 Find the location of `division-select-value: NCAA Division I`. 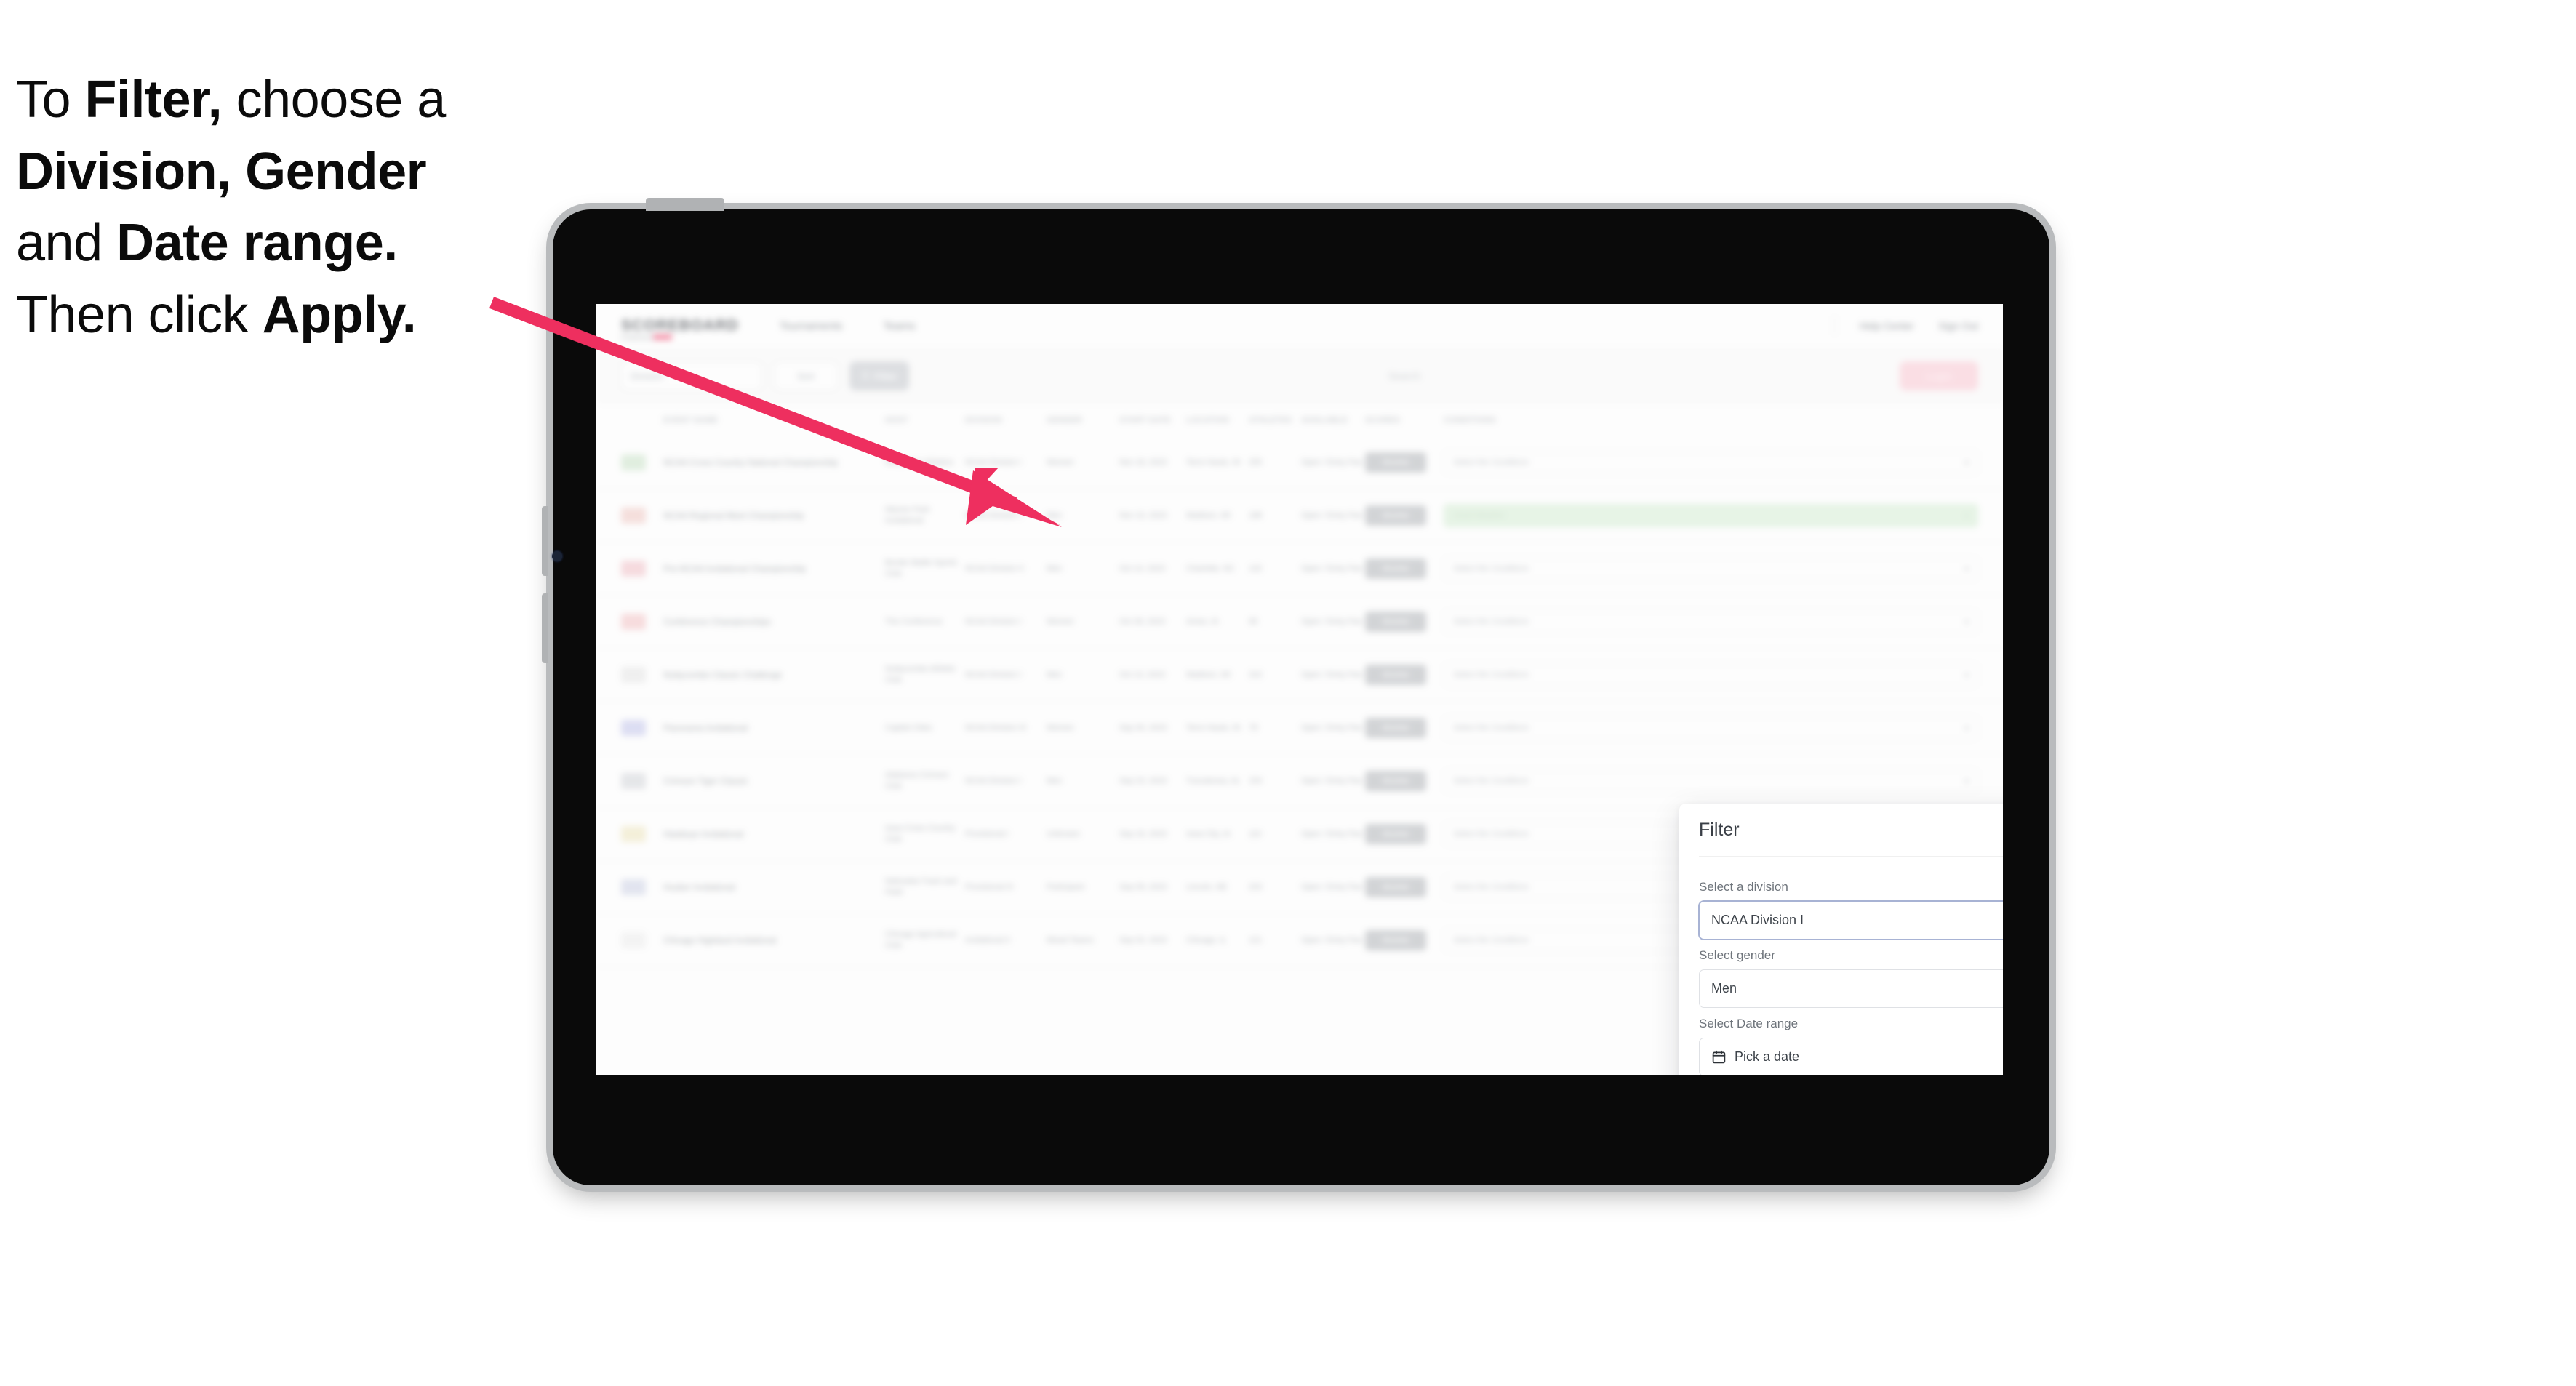

division-select-value: NCAA Division I is located at coordinates (1757, 920).